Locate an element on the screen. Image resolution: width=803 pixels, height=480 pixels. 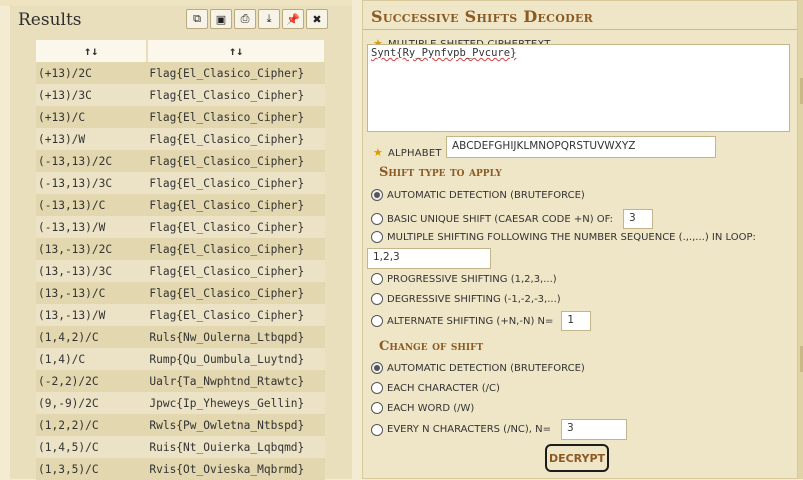
decoded-text-cell: Rvis{Ot_Ovieska_Mqbrmd} is located at coordinates (236, 469).